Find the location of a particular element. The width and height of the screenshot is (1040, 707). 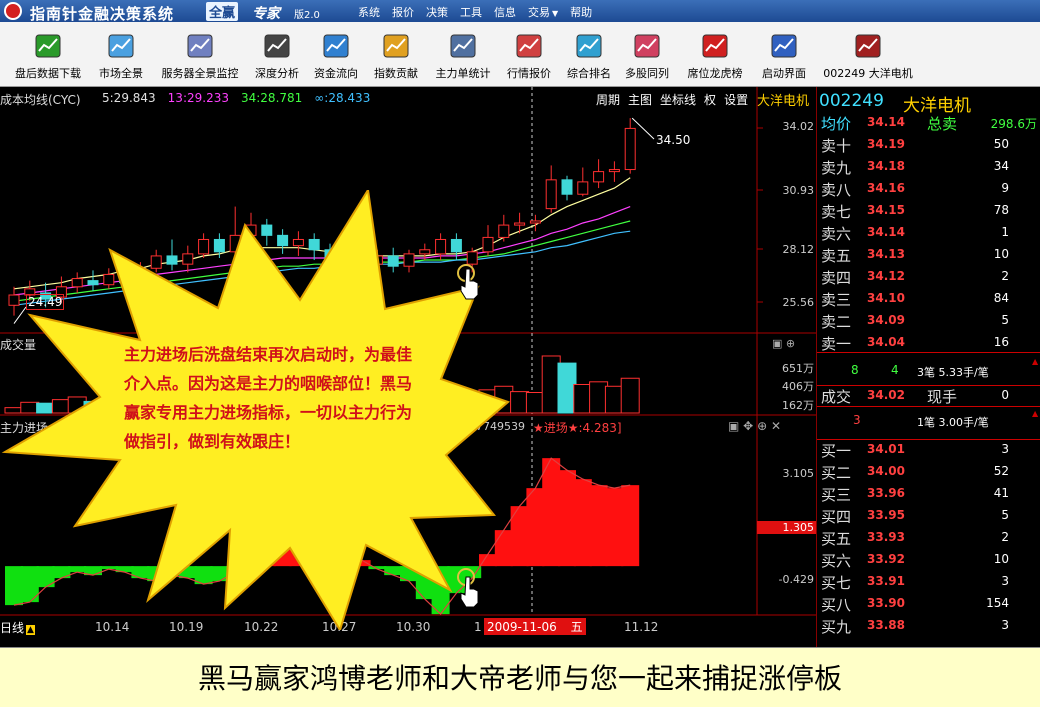

toolbar-button-13: 002249 大洋电机 is located at coordinates (868, 54).